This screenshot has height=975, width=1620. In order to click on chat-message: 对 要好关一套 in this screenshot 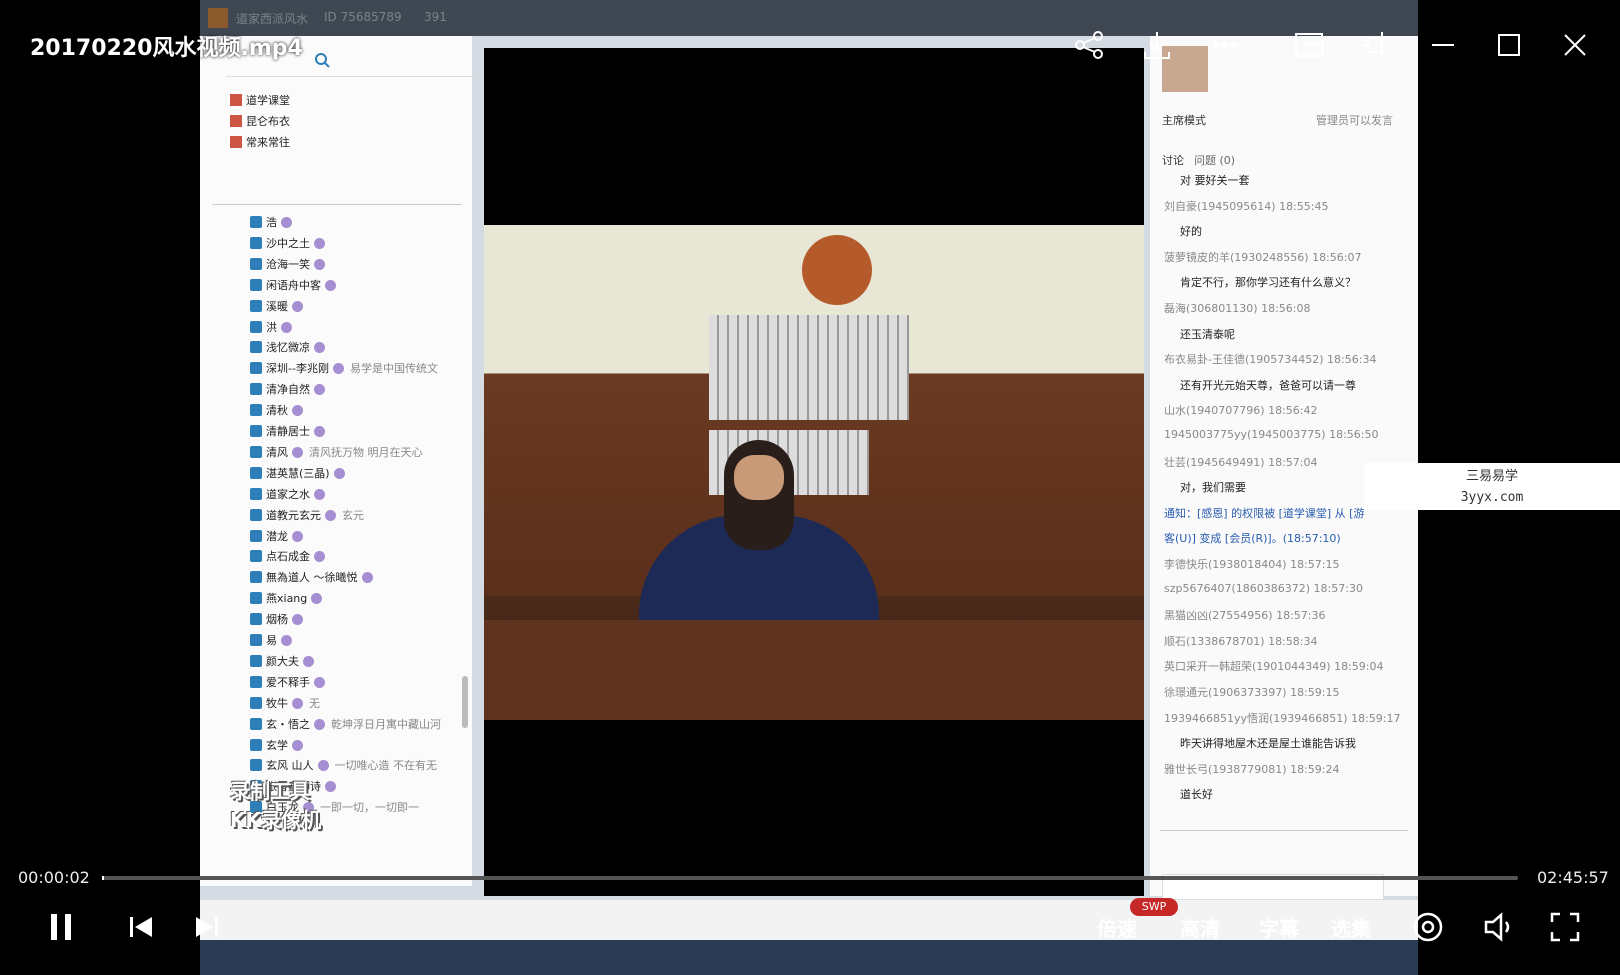, I will do `click(1215, 180)`.